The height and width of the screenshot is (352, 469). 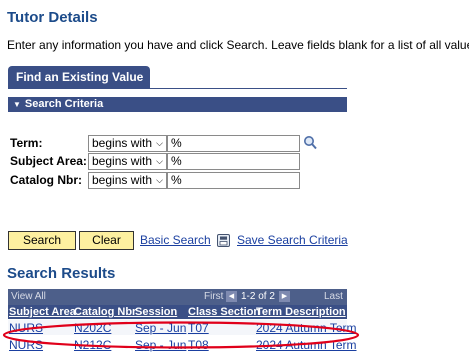 What do you see at coordinates (333, 296) in the screenshot?
I see `last-link: Last` at bounding box center [333, 296].